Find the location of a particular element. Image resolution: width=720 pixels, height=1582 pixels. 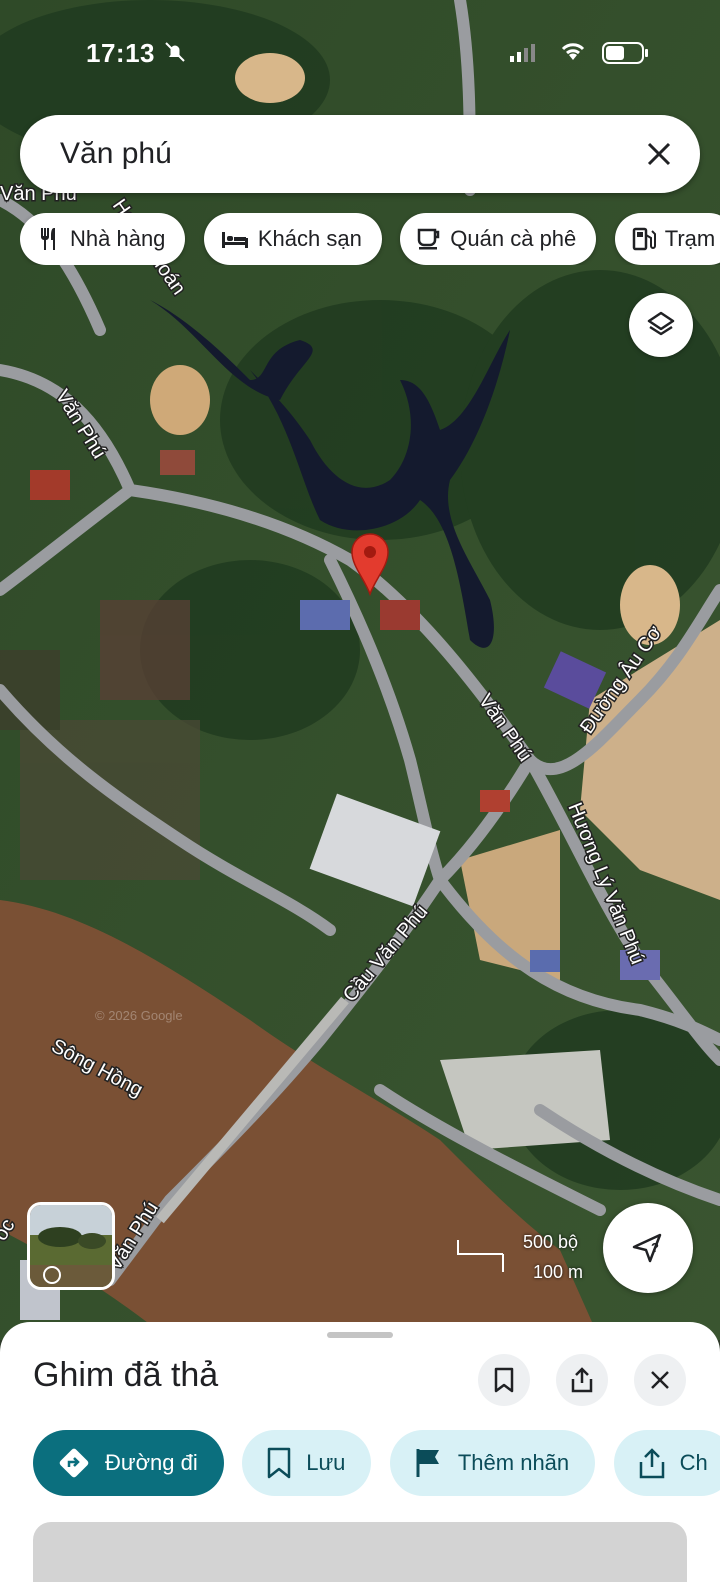

chip-gas-stations: Trạm is located at coordinates (667, 239).